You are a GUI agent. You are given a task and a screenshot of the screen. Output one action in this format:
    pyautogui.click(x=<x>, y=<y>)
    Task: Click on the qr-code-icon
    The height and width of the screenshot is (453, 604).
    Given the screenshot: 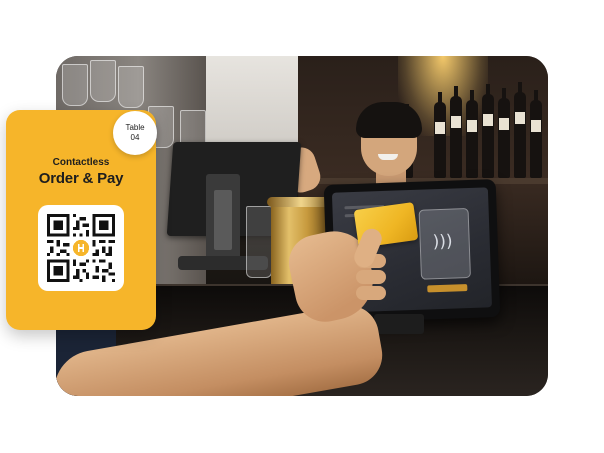 What is the action you would take?
    pyautogui.click(x=81, y=248)
    